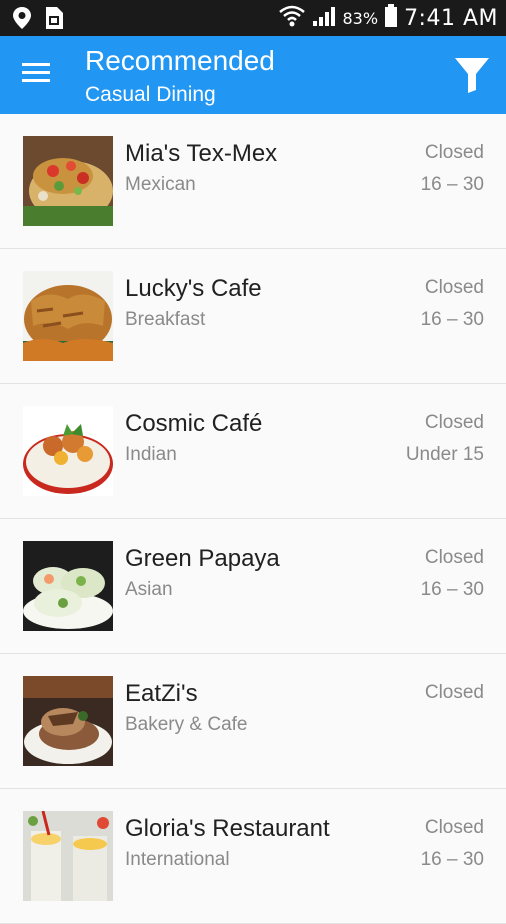  I want to click on menu-icon, so click(39, 75).